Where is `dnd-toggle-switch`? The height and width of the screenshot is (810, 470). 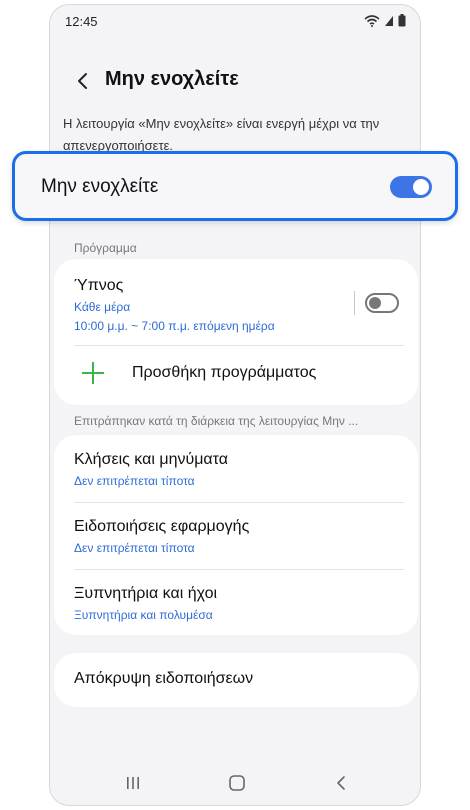 dnd-toggle-switch is located at coordinates (411, 187).